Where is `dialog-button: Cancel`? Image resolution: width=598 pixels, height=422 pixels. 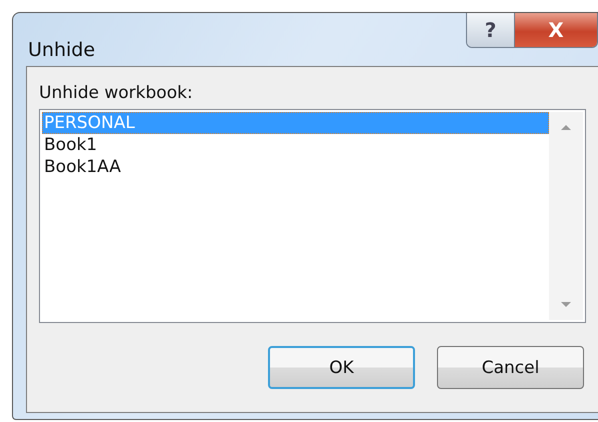
dialog-button: Cancel is located at coordinates (510, 367).